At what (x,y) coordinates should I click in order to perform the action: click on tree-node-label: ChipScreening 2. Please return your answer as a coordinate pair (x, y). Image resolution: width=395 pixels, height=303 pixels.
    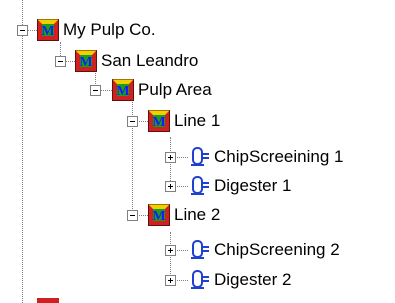
    Looking at the image, I should click on (277, 249).